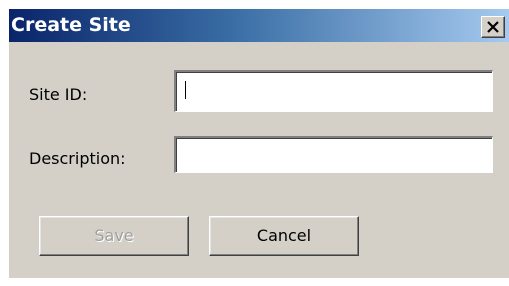  Describe the element at coordinates (77, 158) in the screenshot. I see `description-label: Description:` at that location.